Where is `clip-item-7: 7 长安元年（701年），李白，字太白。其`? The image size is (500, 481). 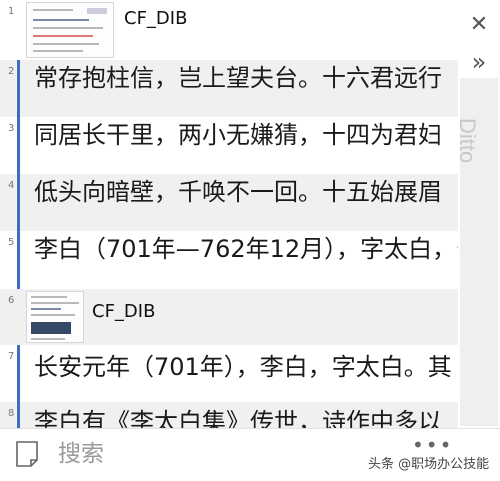
clip-item-7: 7 长安元年（701年），李白，字太白。其 is located at coordinates (229, 373).